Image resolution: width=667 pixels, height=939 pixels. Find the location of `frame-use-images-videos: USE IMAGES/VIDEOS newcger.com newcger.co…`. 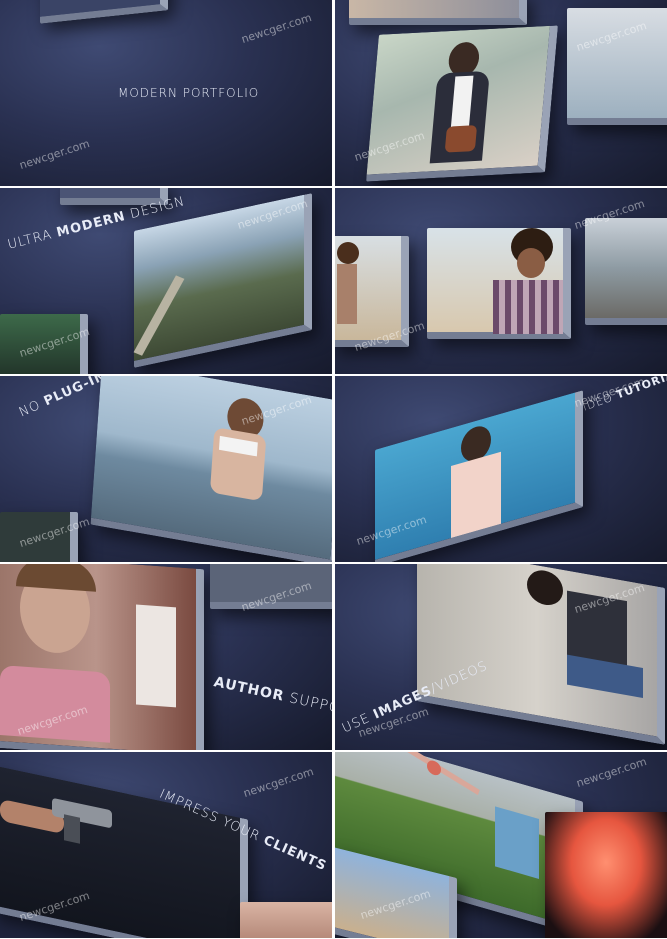

frame-use-images-videos: USE IMAGES/VIDEOS newcger.com newcger.co… is located at coordinates (501, 657).